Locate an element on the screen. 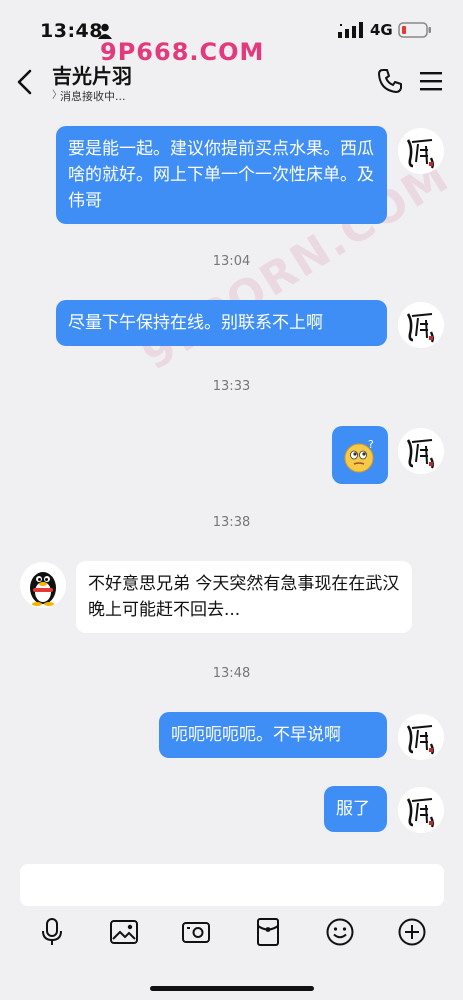  avatar-contact is located at coordinates (43, 585).